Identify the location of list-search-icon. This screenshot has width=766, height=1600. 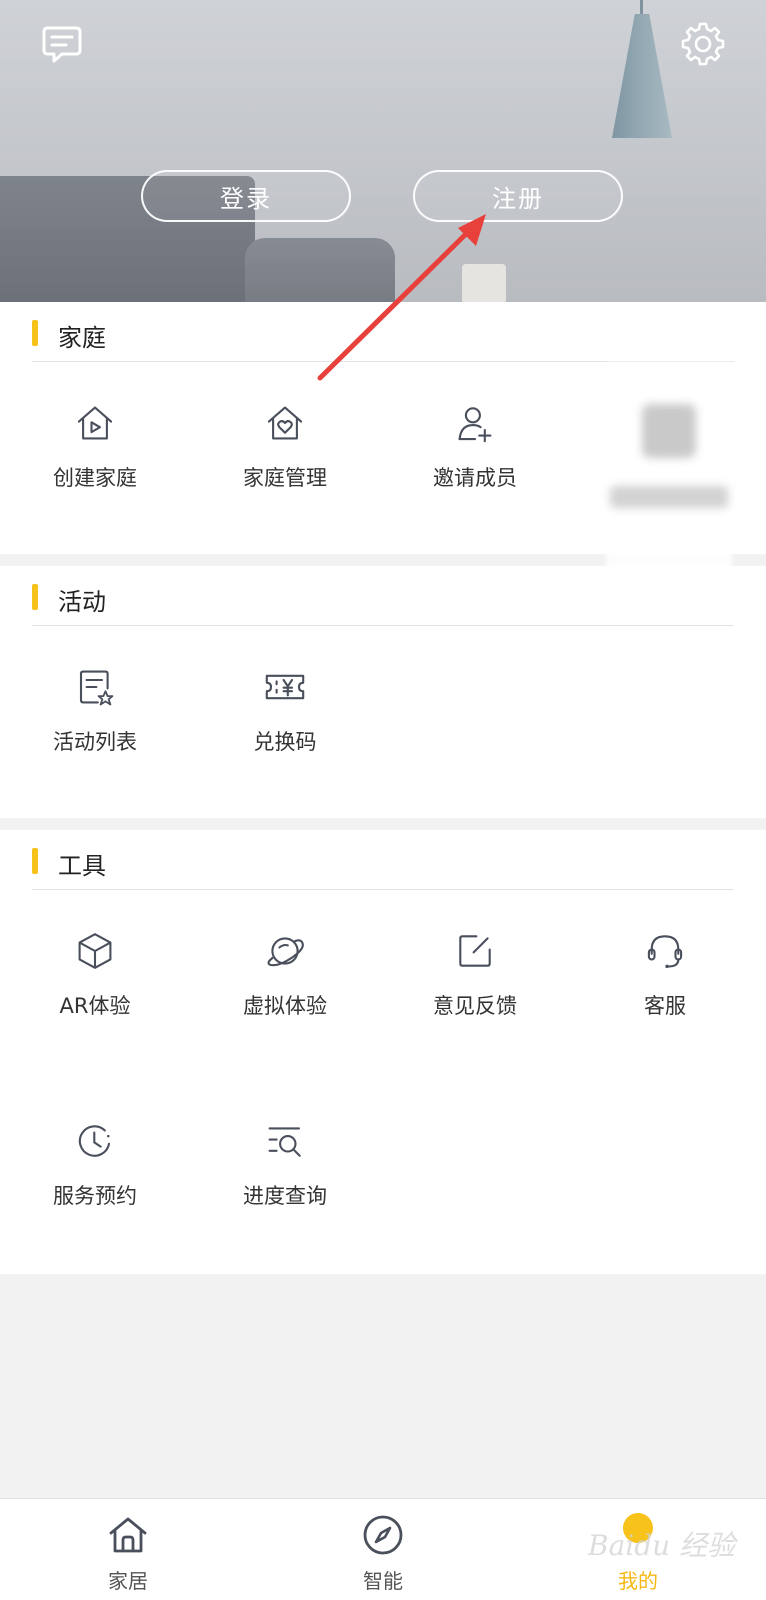
(284, 1142).